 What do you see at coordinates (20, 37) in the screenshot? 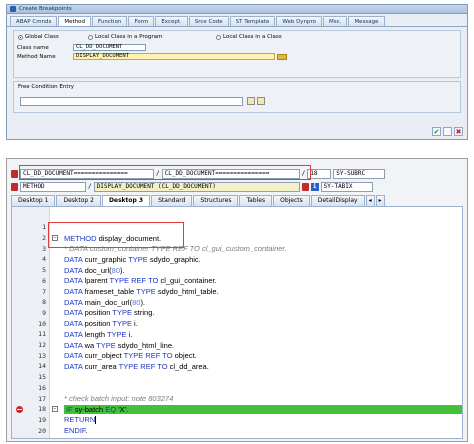
I see `radio-button-selected` at bounding box center [20, 37].